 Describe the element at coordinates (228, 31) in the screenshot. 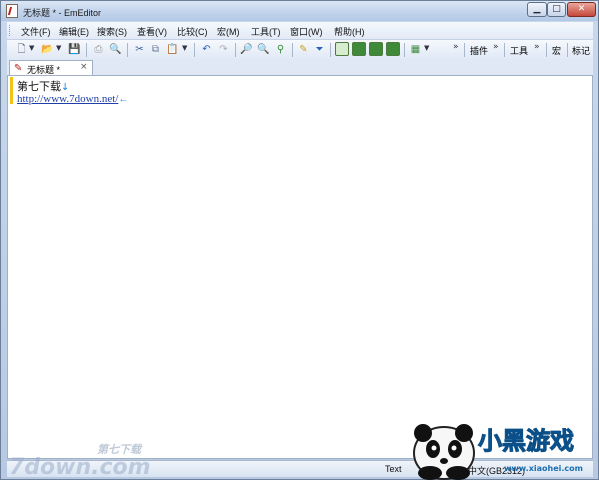

I see `menu-macro: 宏(M)` at that location.